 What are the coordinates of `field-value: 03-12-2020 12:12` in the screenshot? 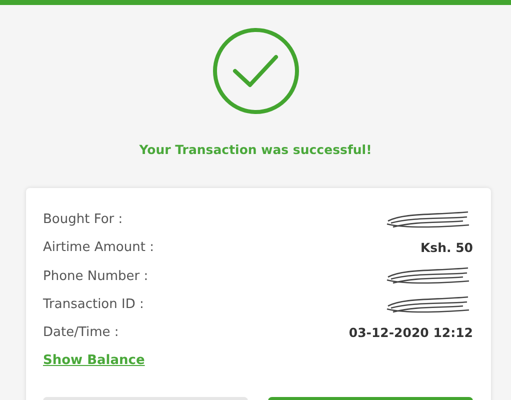 It's located at (410, 333).